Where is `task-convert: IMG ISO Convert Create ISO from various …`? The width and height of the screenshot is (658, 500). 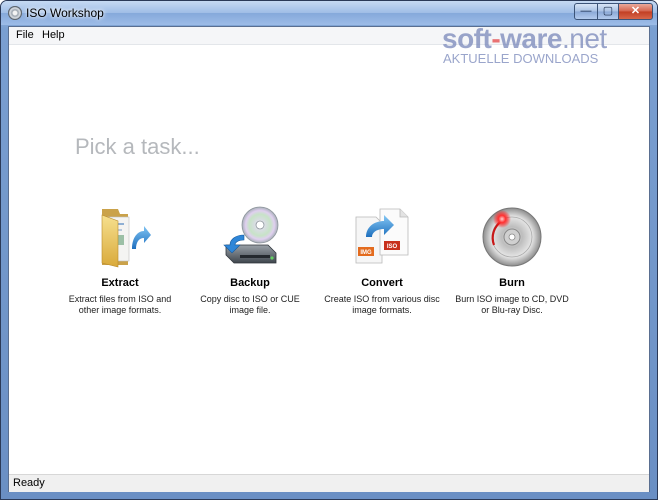 task-convert: IMG ISO Convert Create ISO from various … is located at coordinates (382, 260).